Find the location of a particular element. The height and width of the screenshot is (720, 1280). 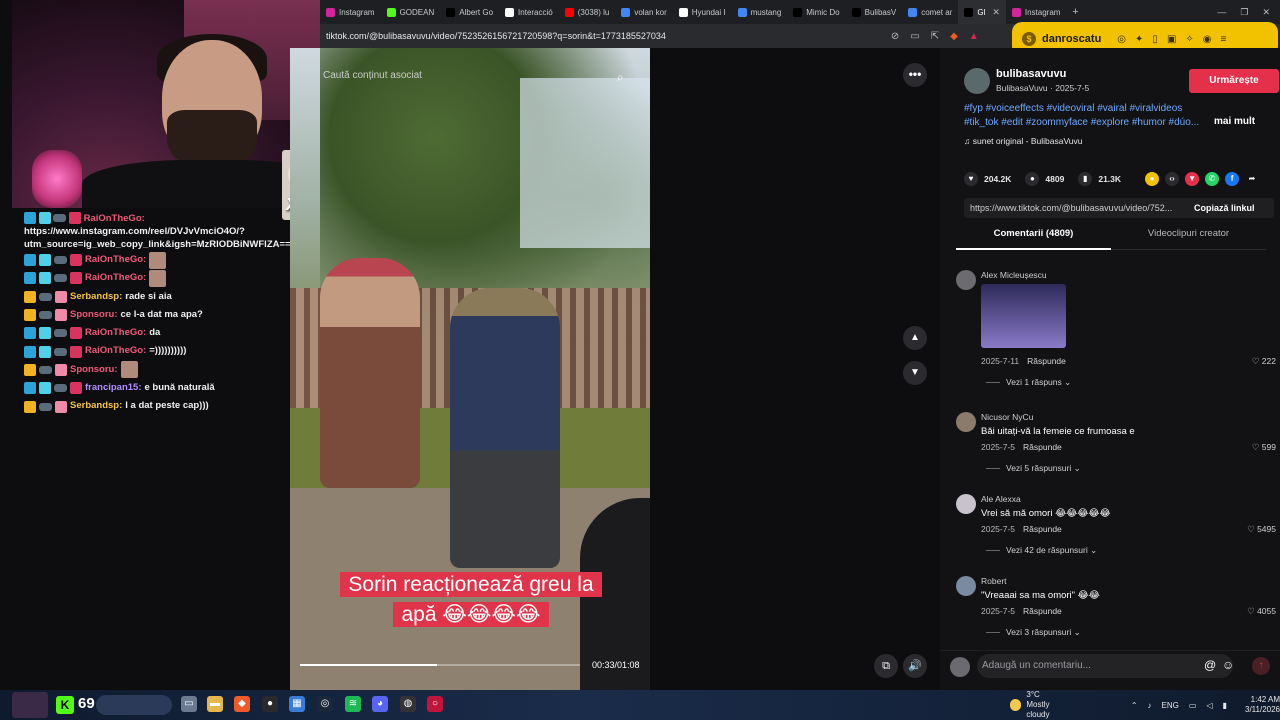

store-icon: ▦ is located at coordinates (297, 704).